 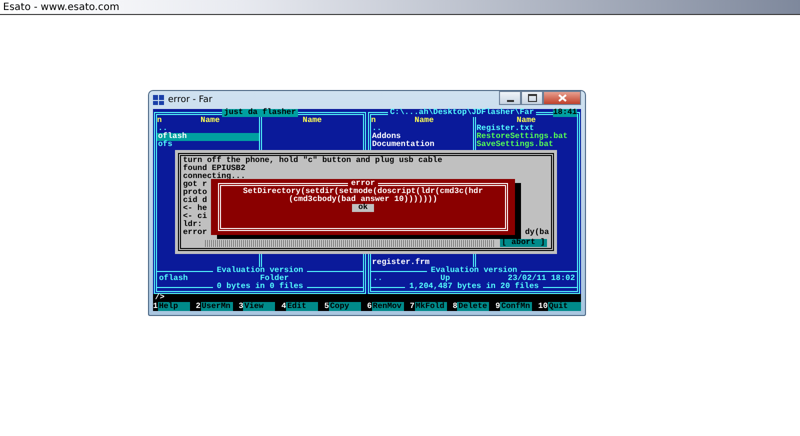 I want to click on function-key: Quit, so click(x=564, y=306).